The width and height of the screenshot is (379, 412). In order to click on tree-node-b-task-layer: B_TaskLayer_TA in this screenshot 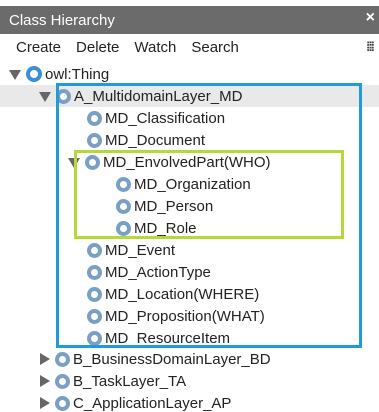, I will do `click(112, 381)`.